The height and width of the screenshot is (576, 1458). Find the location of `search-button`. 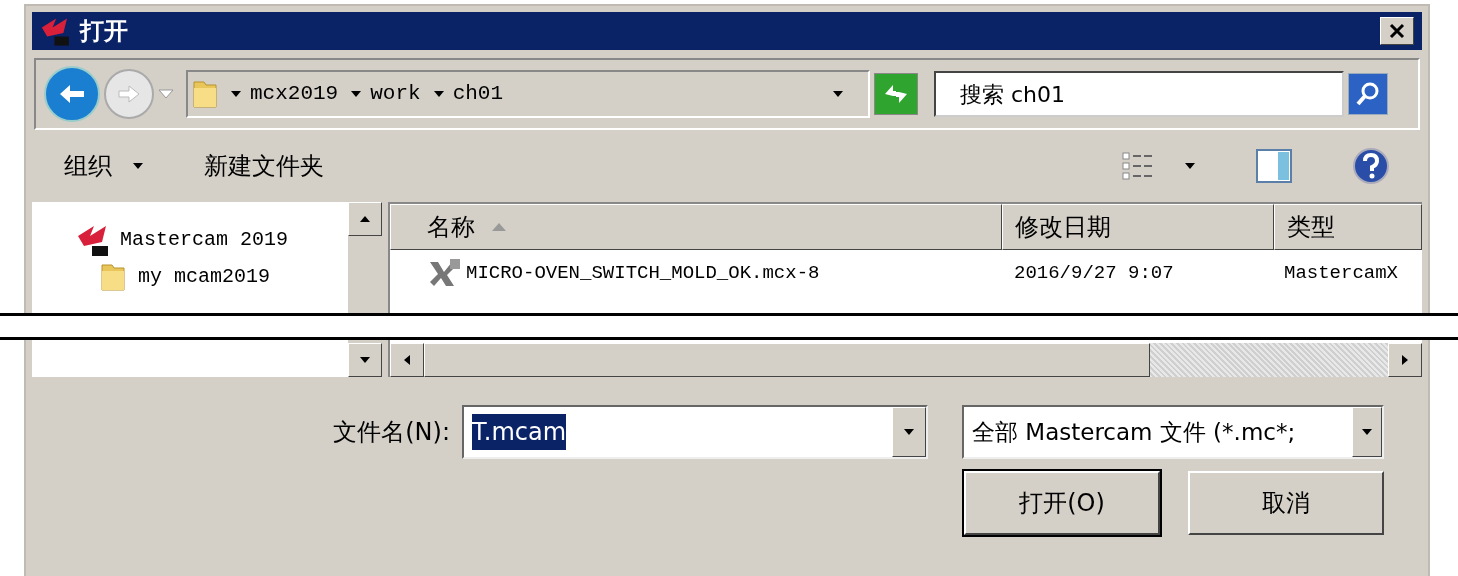

search-button is located at coordinates (1368, 94).